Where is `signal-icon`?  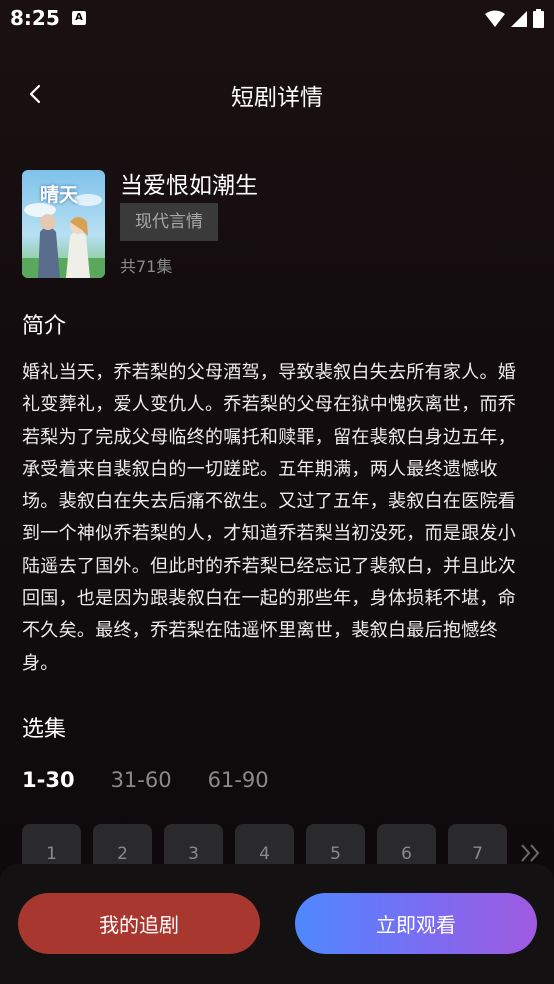 signal-icon is located at coordinates (519, 18).